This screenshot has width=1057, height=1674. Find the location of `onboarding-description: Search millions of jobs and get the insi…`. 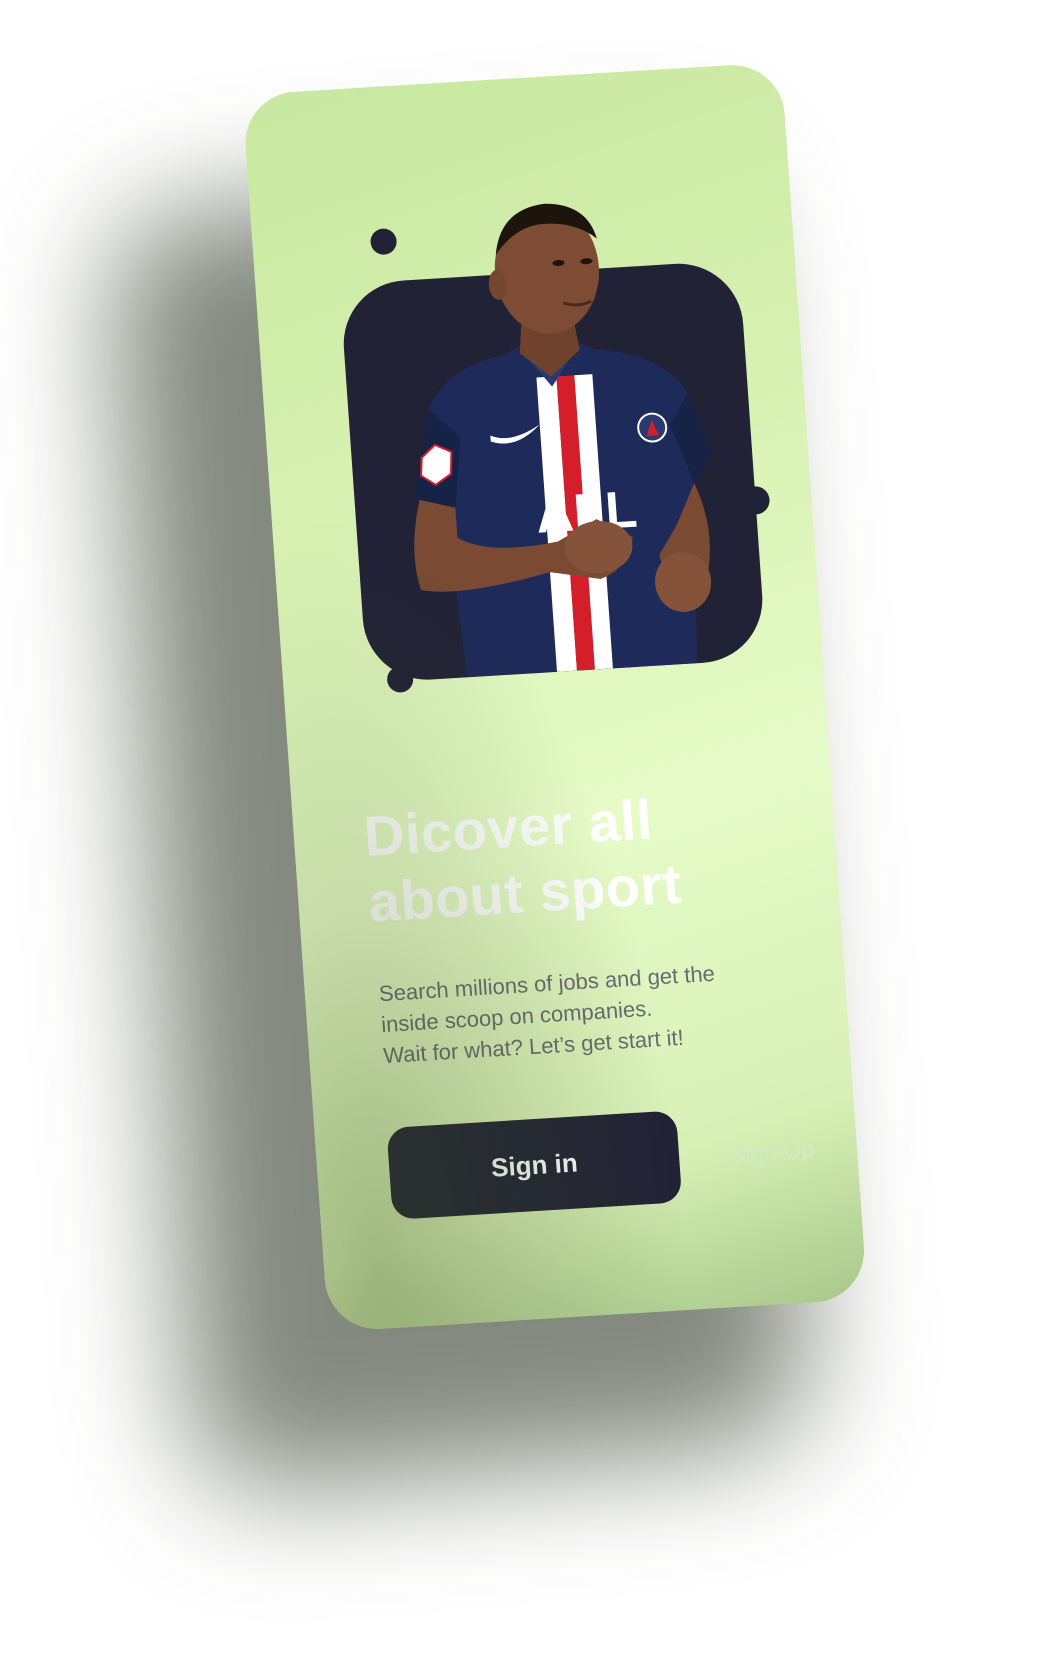

onboarding-description: Search millions of jobs and get the insi… is located at coordinates (547, 1014).